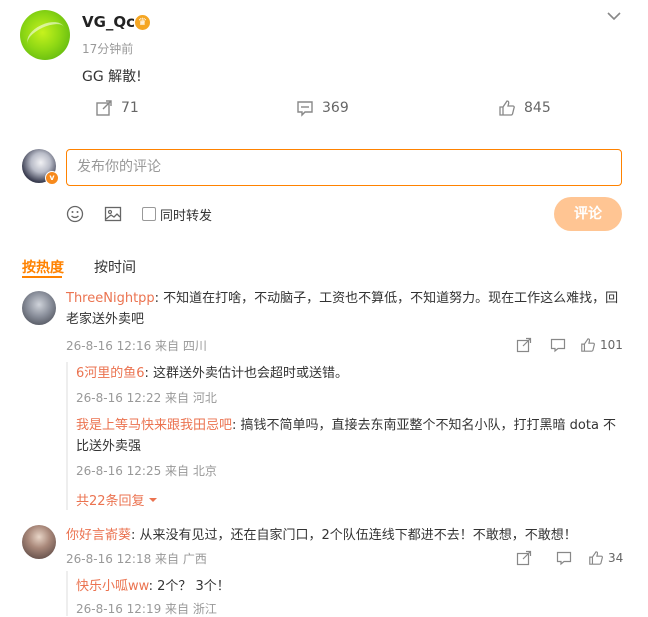 The height and width of the screenshot is (617, 648). What do you see at coordinates (246, 373) in the screenshot?
I see `reply-text: : 这群送外卖估计也会超时或送错。` at bounding box center [246, 373].